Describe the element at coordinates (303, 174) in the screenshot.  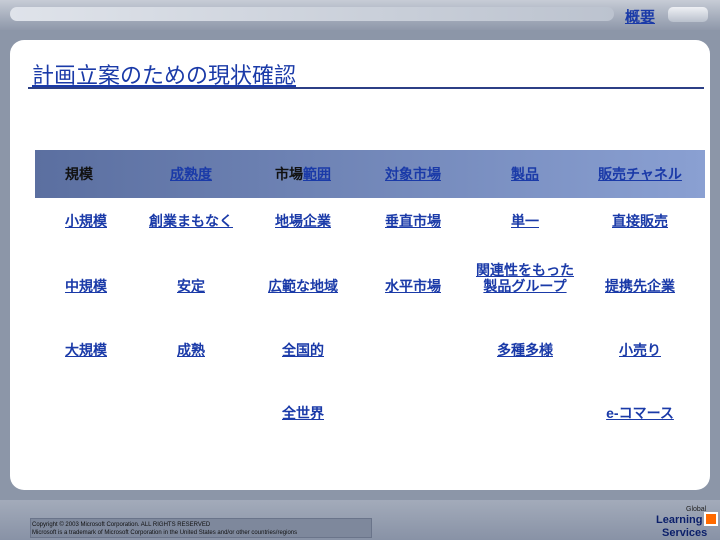
I see `table-header-cell-market-range: 市場範囲` at that location.